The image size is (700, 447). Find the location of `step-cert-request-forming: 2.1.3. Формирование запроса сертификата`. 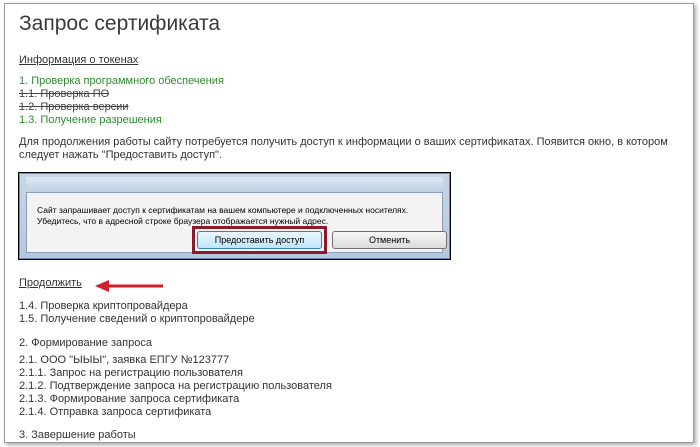

step-cert-request-forming: 2.1.3. Формирование запроса сертификата is located at coordinates (129, 399).